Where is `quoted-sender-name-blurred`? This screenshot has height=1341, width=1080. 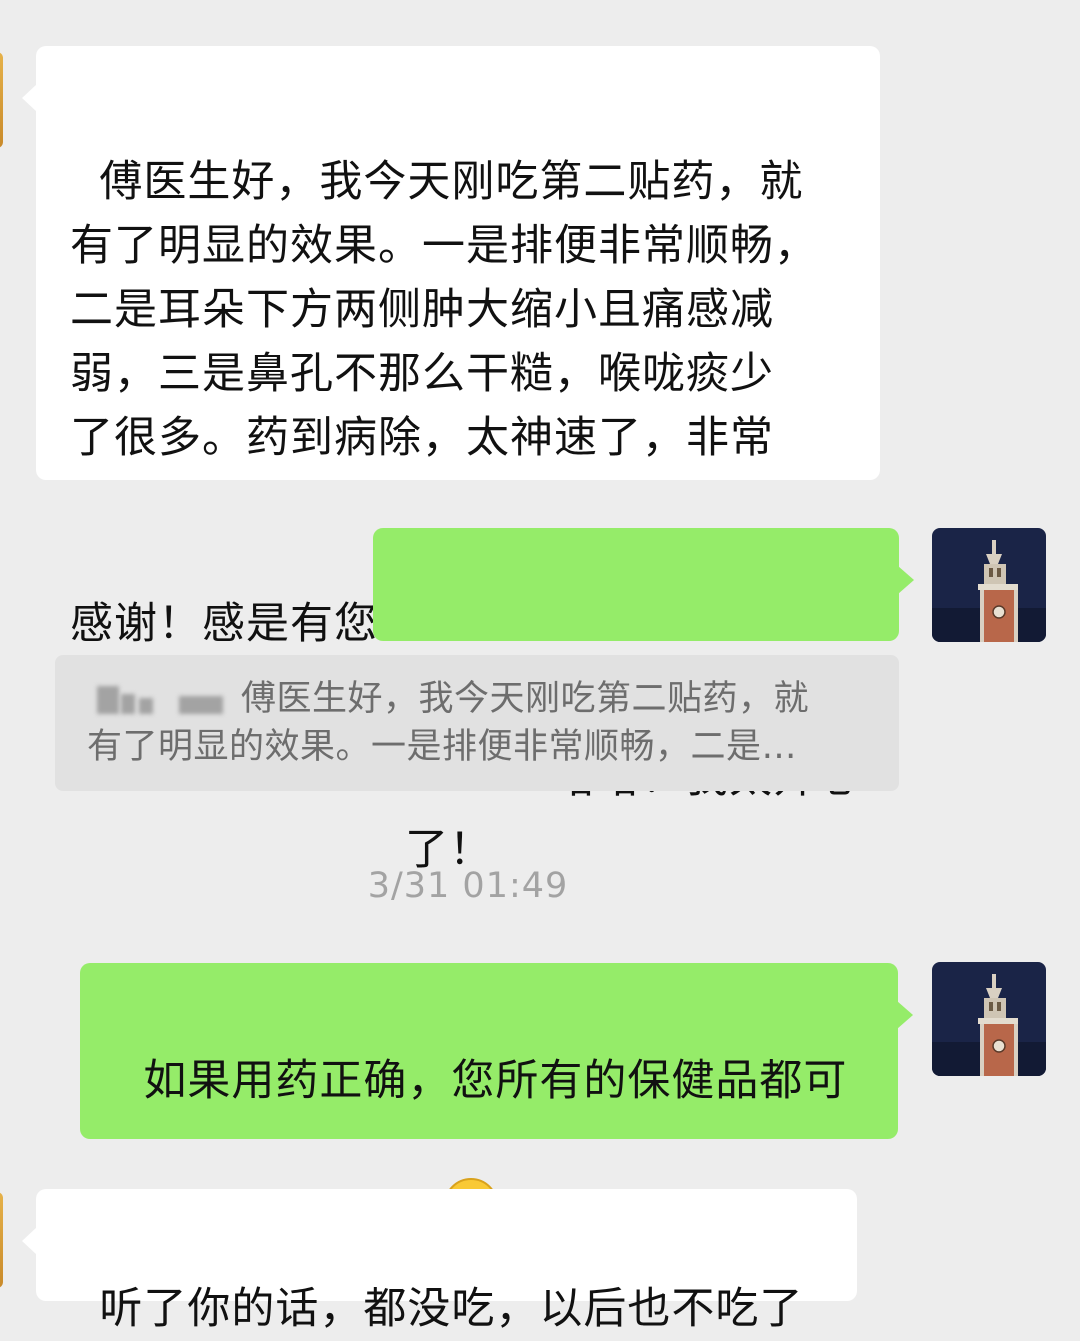 quoted-sender-name-blurred is located at coordinates (156, 698).